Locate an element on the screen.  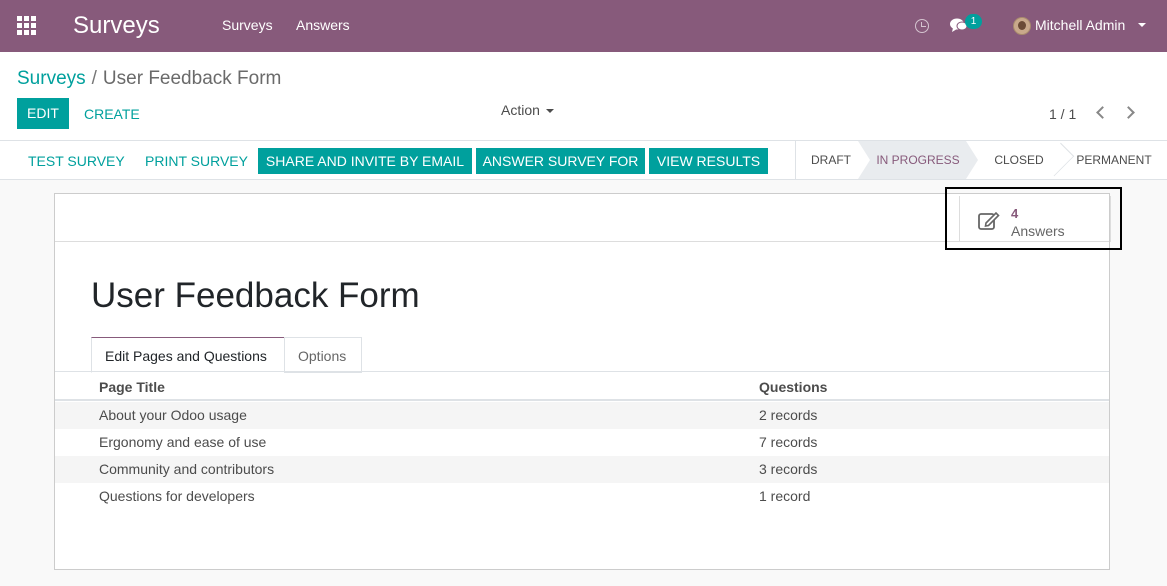
user-caret-icon is located at coordinates (1142, 25).